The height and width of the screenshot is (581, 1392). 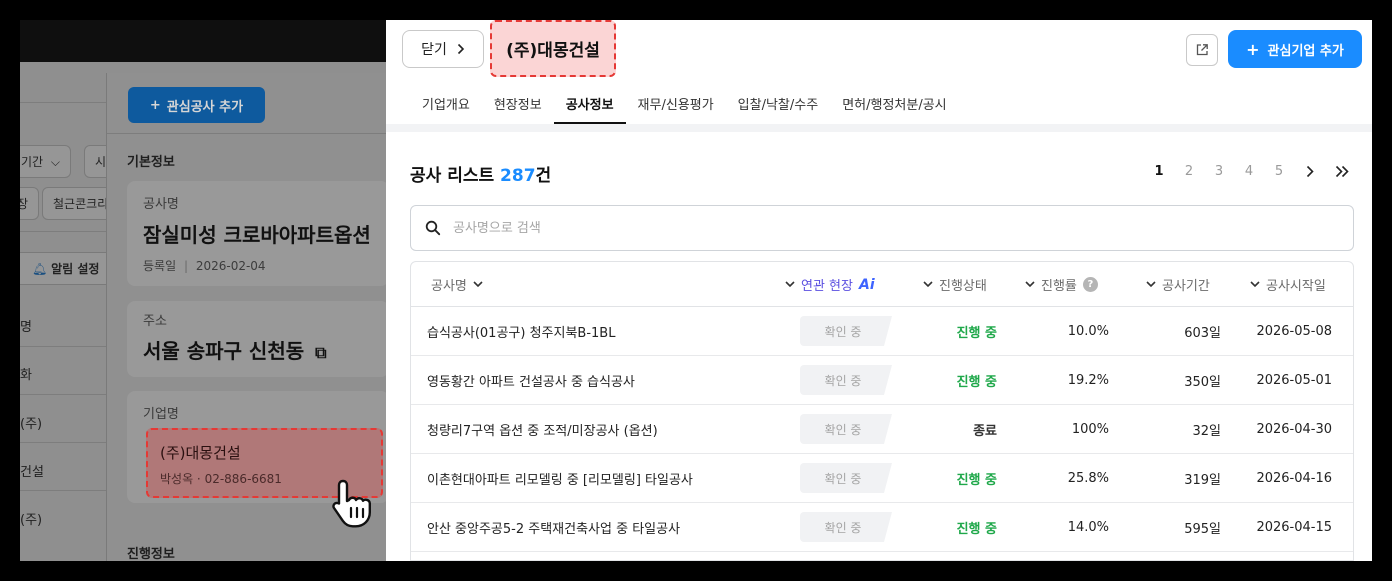 What do you see at coordinates (866, 284) in the screenshot?
I see `ai-badge: Ai` at bounding box center [866, 284].